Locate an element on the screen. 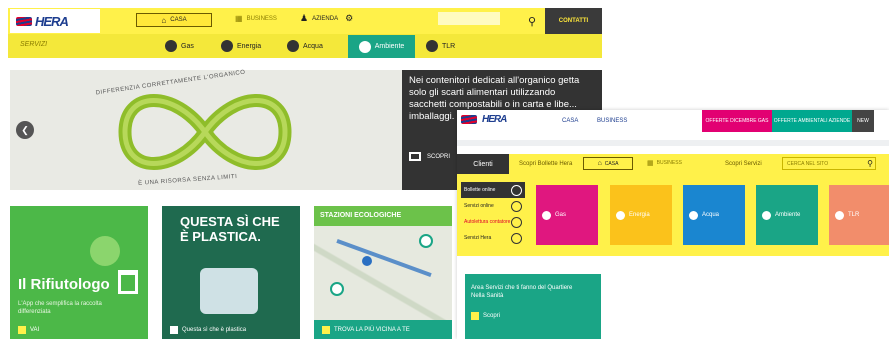 Image resolution: width=889 pixels, height=339 pixels. info-box-cta: Scopri is located at coordinates (485, 316).